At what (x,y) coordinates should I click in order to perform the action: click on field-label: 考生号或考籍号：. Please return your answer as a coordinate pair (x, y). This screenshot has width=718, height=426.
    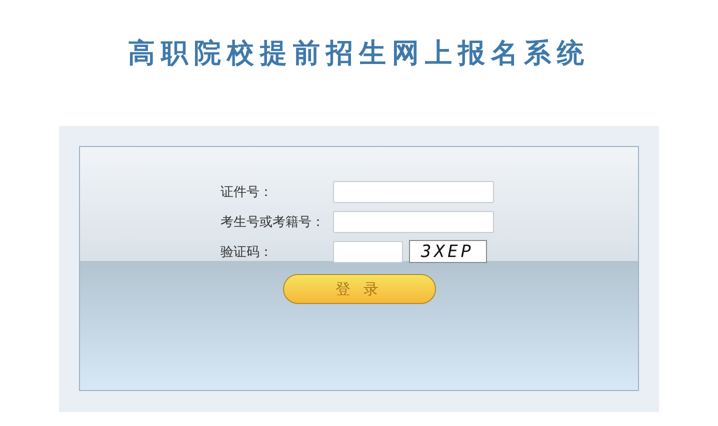
    Looking at the image, I should click on (273, 222).